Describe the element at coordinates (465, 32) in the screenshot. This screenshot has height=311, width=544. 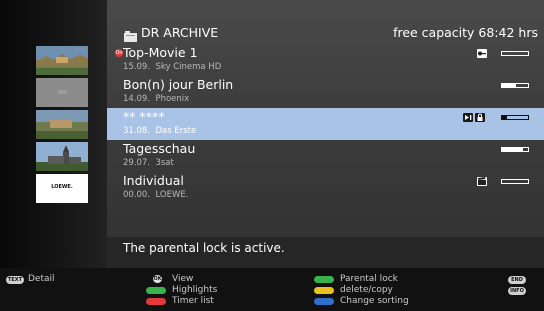
I see `free-capacity: free capacity 68:42 hrs` at that location.